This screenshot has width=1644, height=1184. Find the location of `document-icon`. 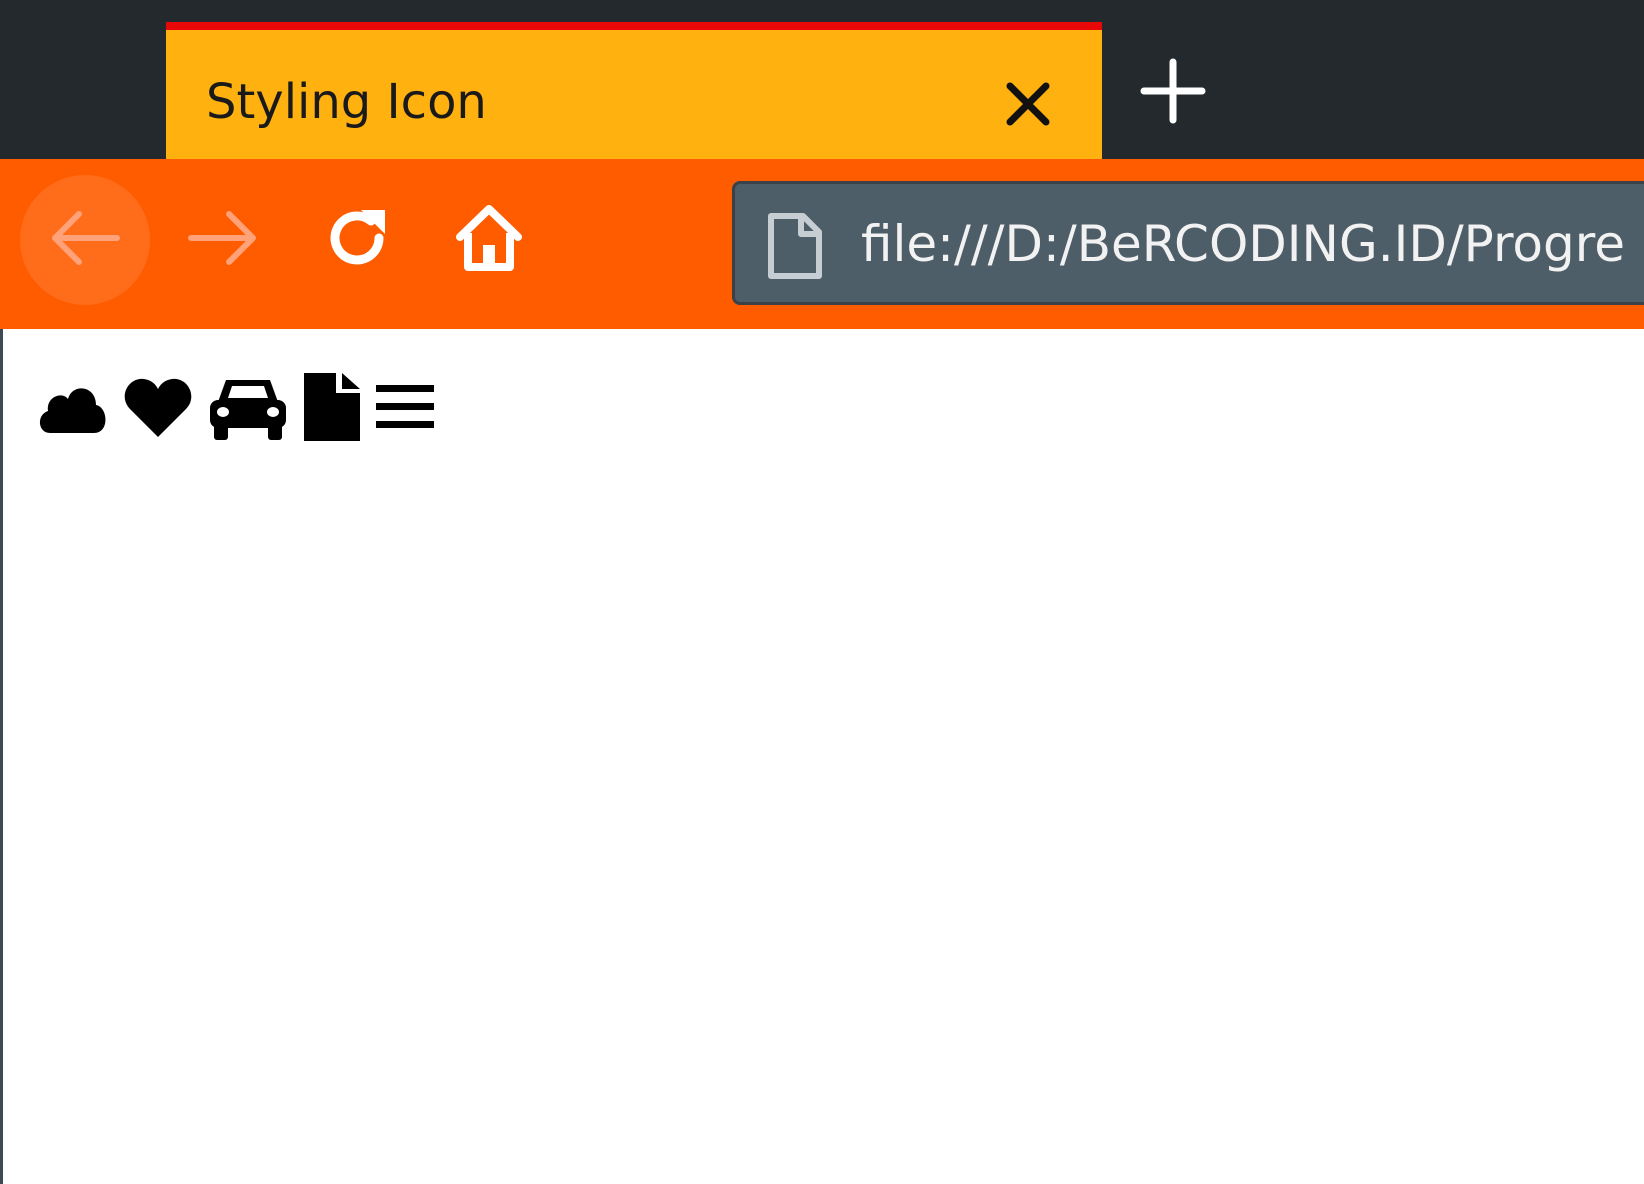

document-icon is located at coordinates (795, 246).